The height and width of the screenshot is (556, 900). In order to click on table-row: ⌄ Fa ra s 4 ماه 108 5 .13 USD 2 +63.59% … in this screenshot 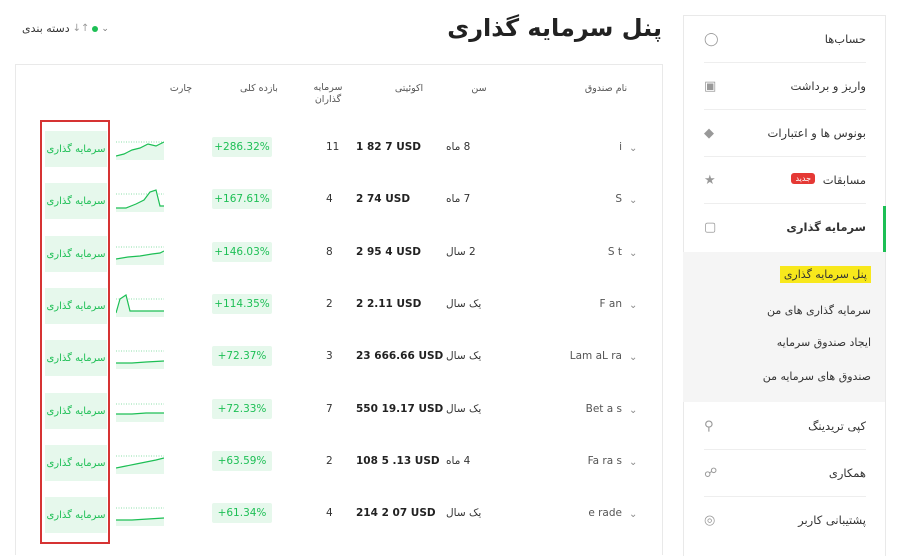, I will do `click(339, 463)`.